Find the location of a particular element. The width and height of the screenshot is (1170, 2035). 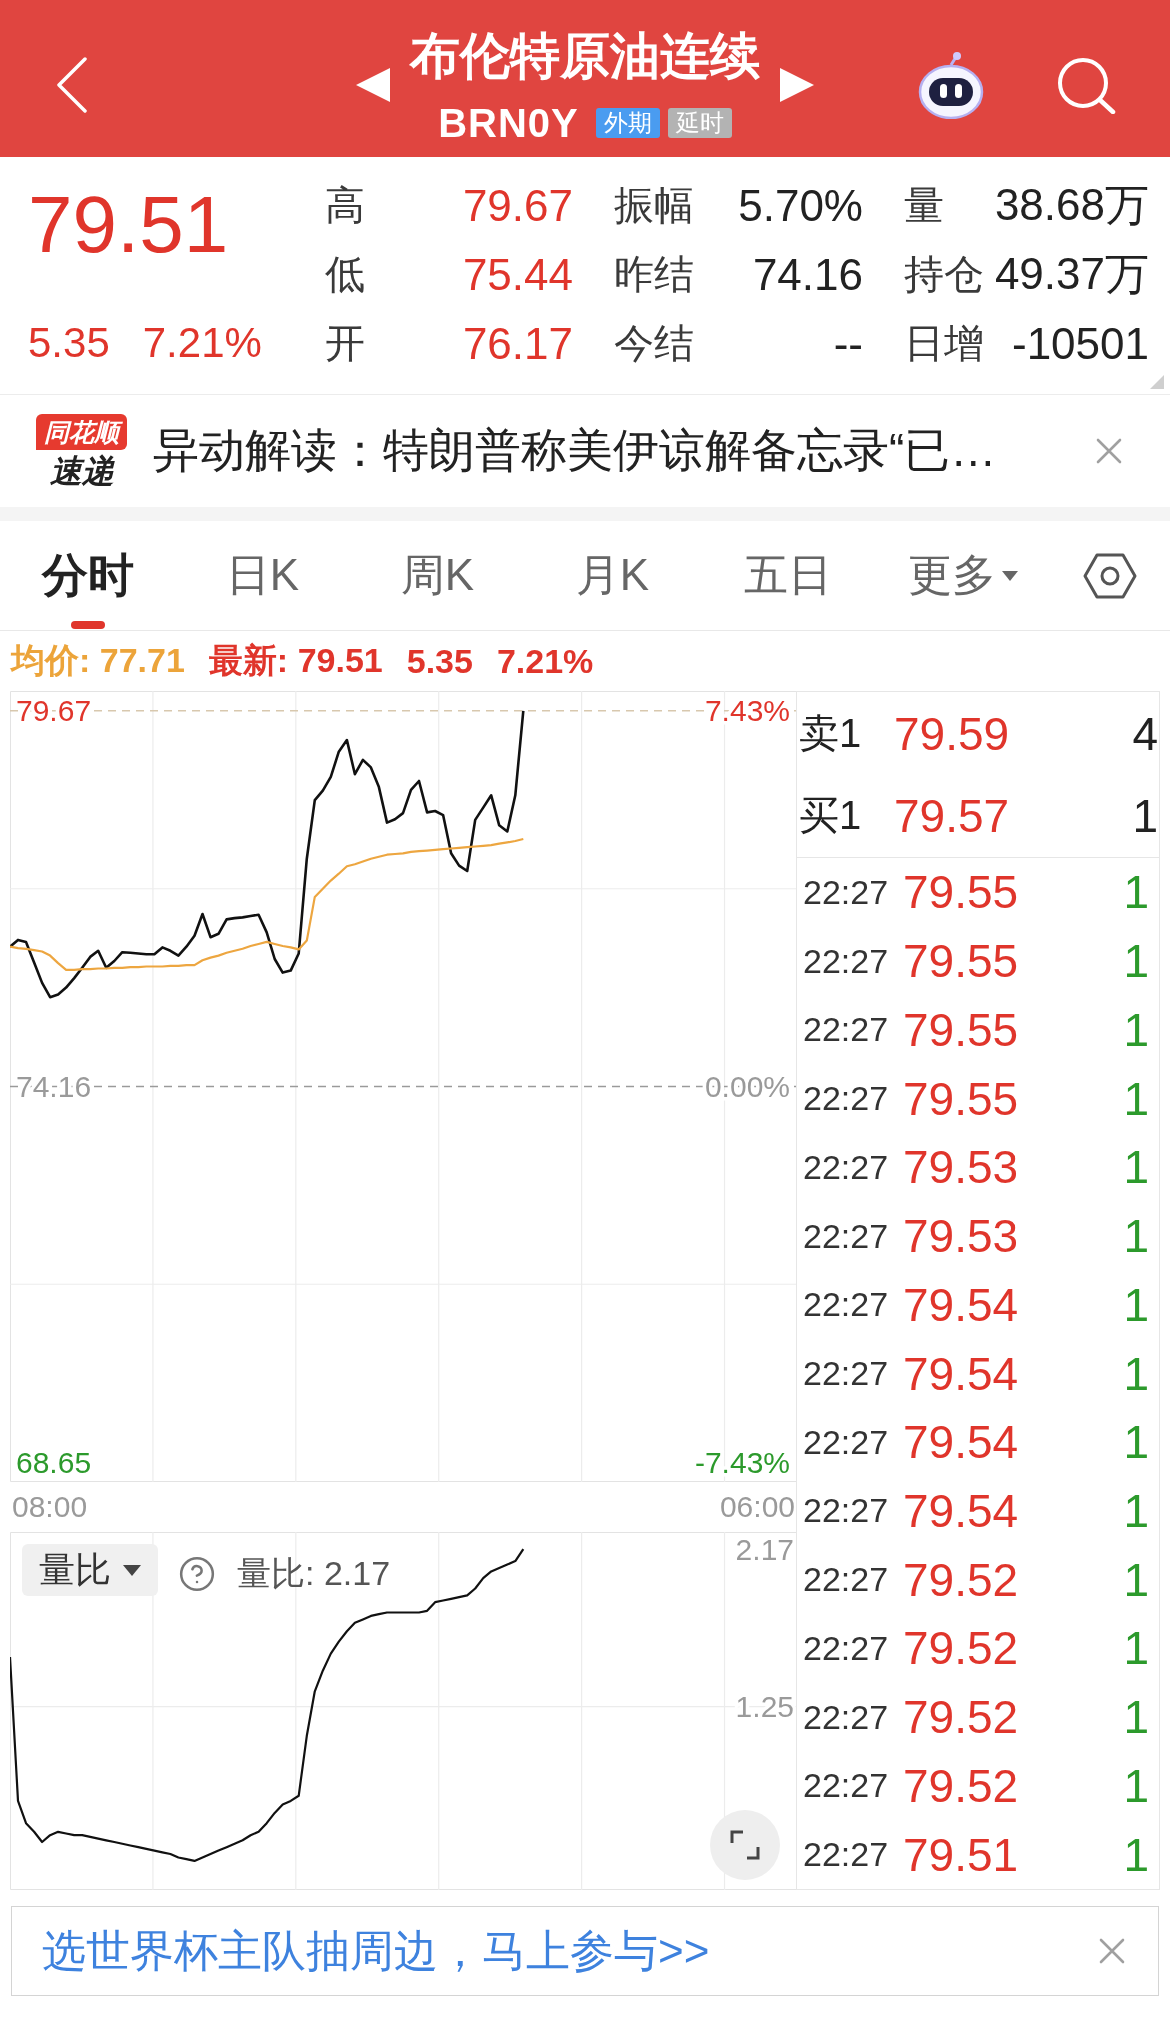

instrument-code: BRN0Y is located at coordinates (508, 123).